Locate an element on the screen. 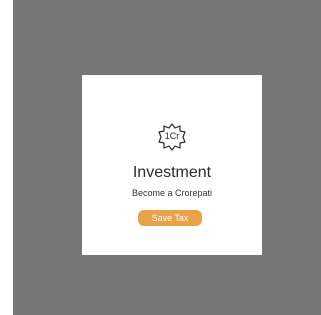 The width and height of the screenshot is (321, 315). badge-label: 1Cr is located at coordinates (172, 136).